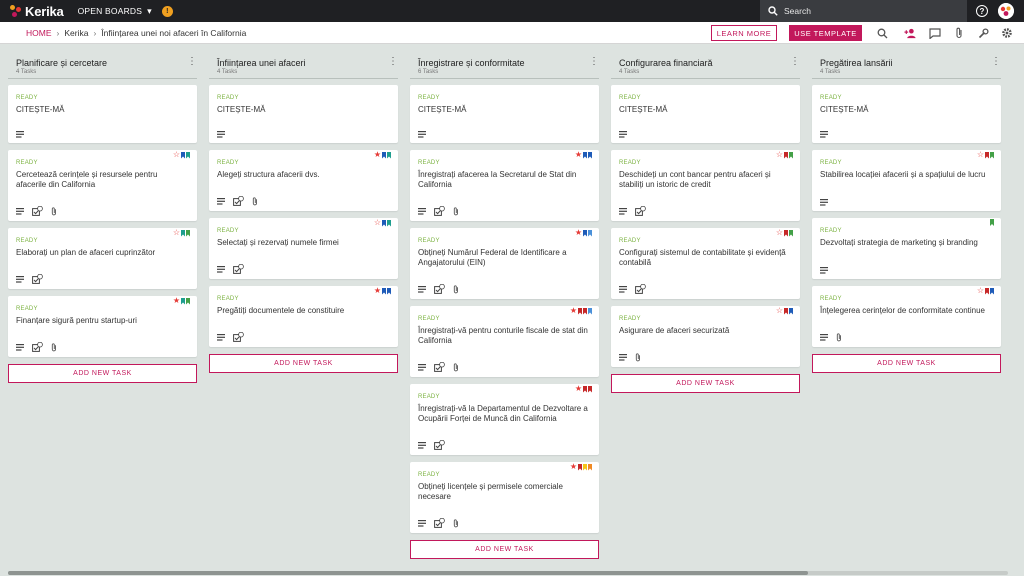  What do you see at coordinates (910, 33) in the screenshot?
I see `add-person-icon` at bounding box center [910, 33].